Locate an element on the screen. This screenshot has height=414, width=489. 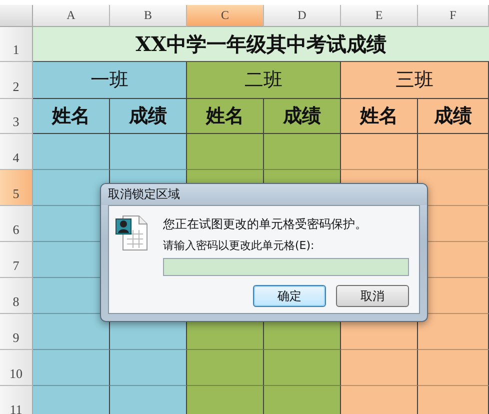
document-icon is located at coordinates (132, 233).